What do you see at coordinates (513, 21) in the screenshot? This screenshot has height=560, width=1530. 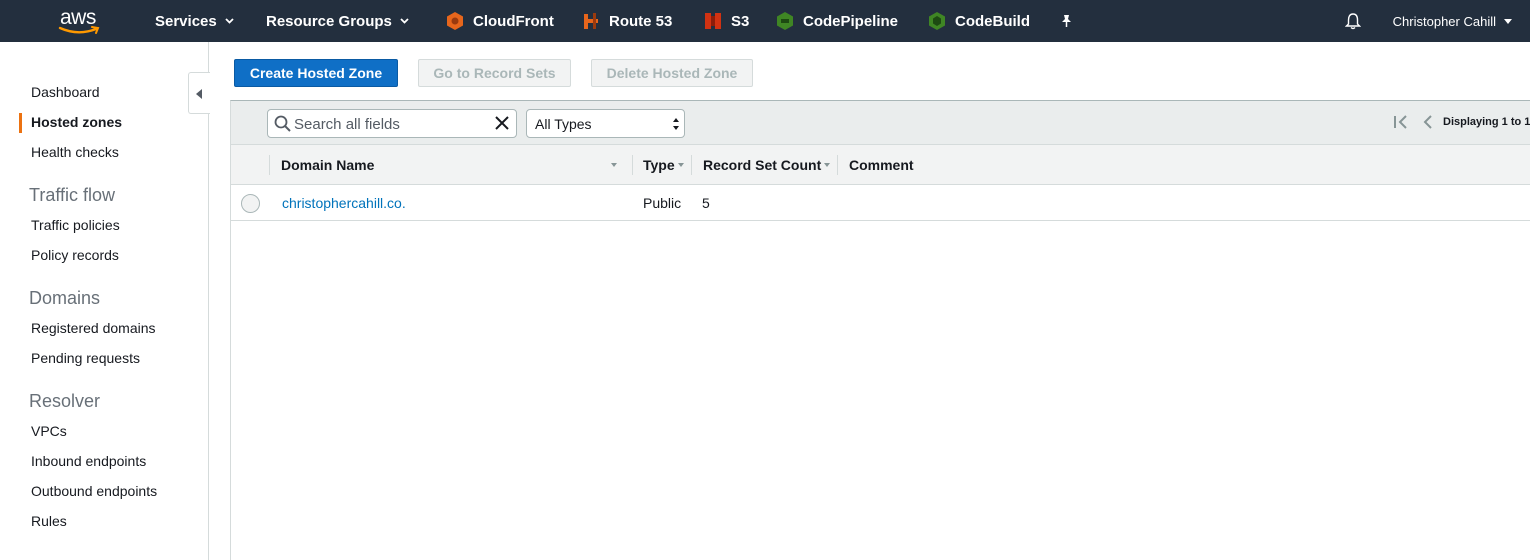 I see `shortcut-label: CloudFront` at bounding box center [513, 21].